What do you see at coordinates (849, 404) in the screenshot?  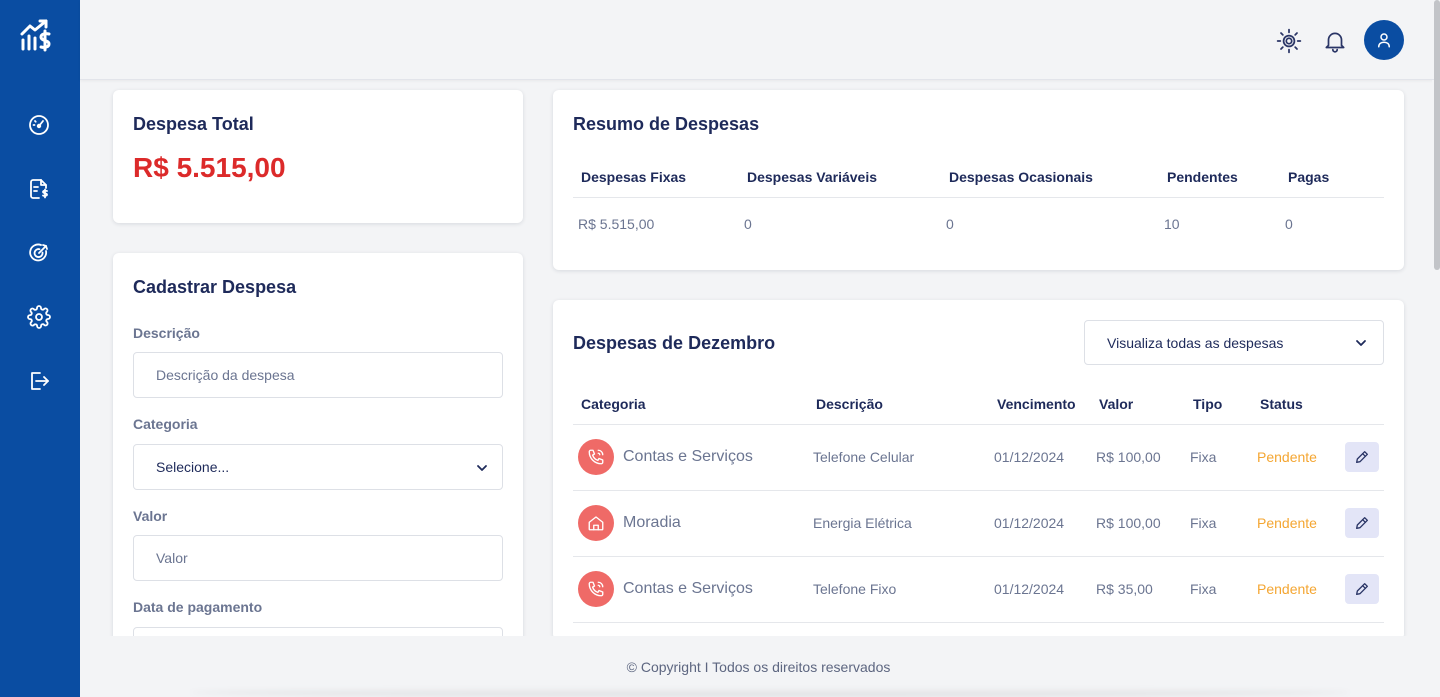 I see `col-header-descricao: Descrição` at bounding box center [849, 404].